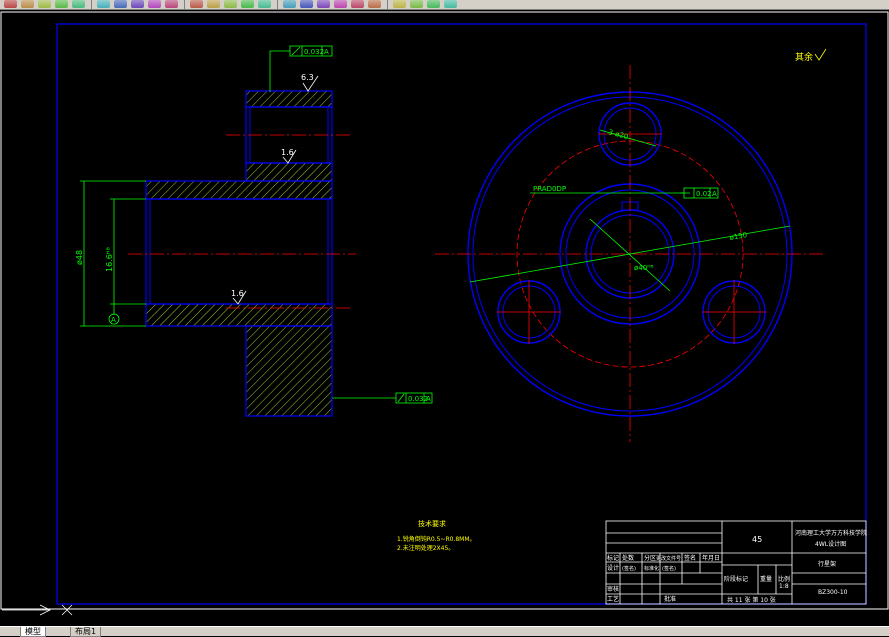 This screenshot has width=889, height=637. What do you see at coordinates (618, 134) in the screenshot?
I see `dim-holes: 3-ø20` at bounding box center [618, 134].